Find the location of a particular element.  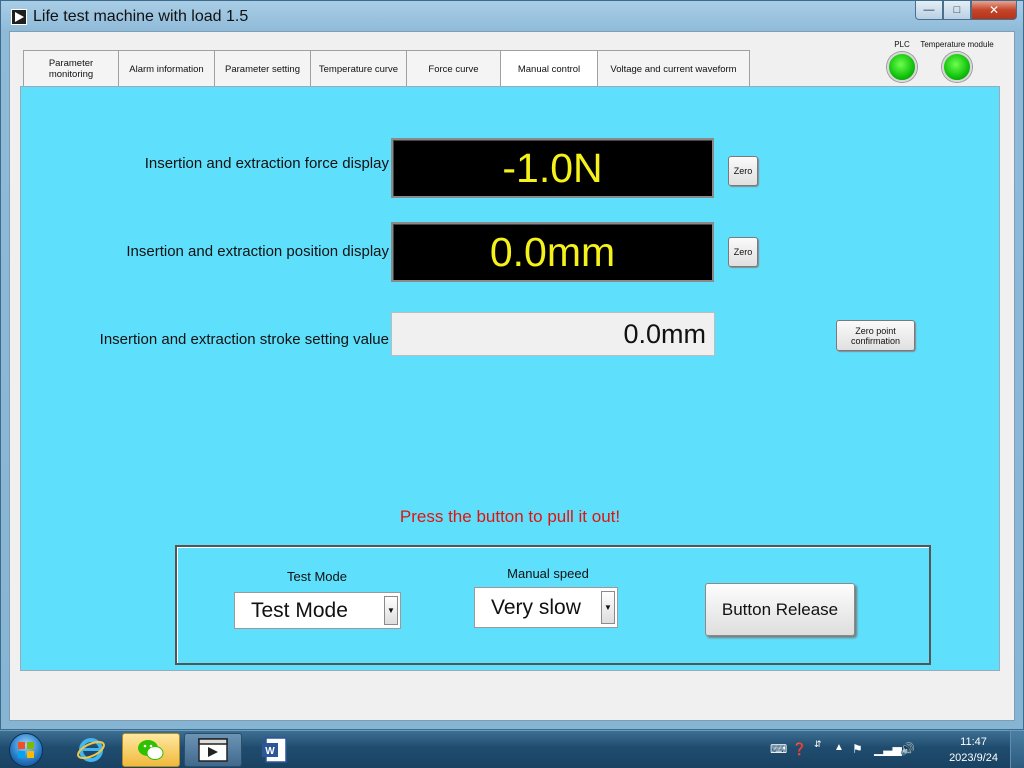

manual-speed-label: Manual speed is located at coordinates (548, 573).